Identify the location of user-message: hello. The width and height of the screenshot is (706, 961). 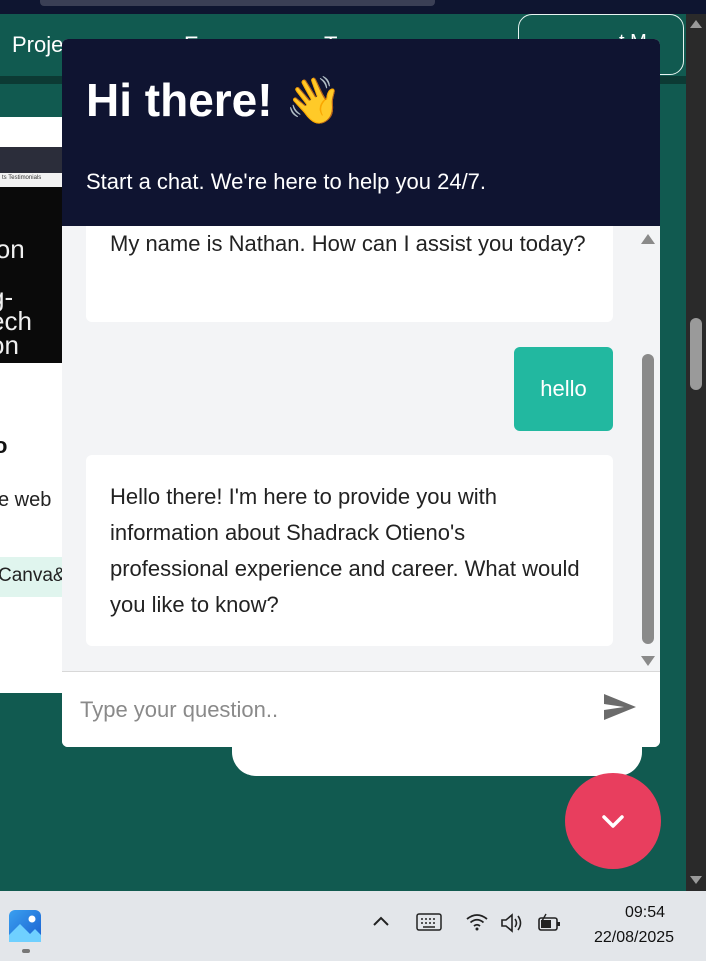
(563, 389).